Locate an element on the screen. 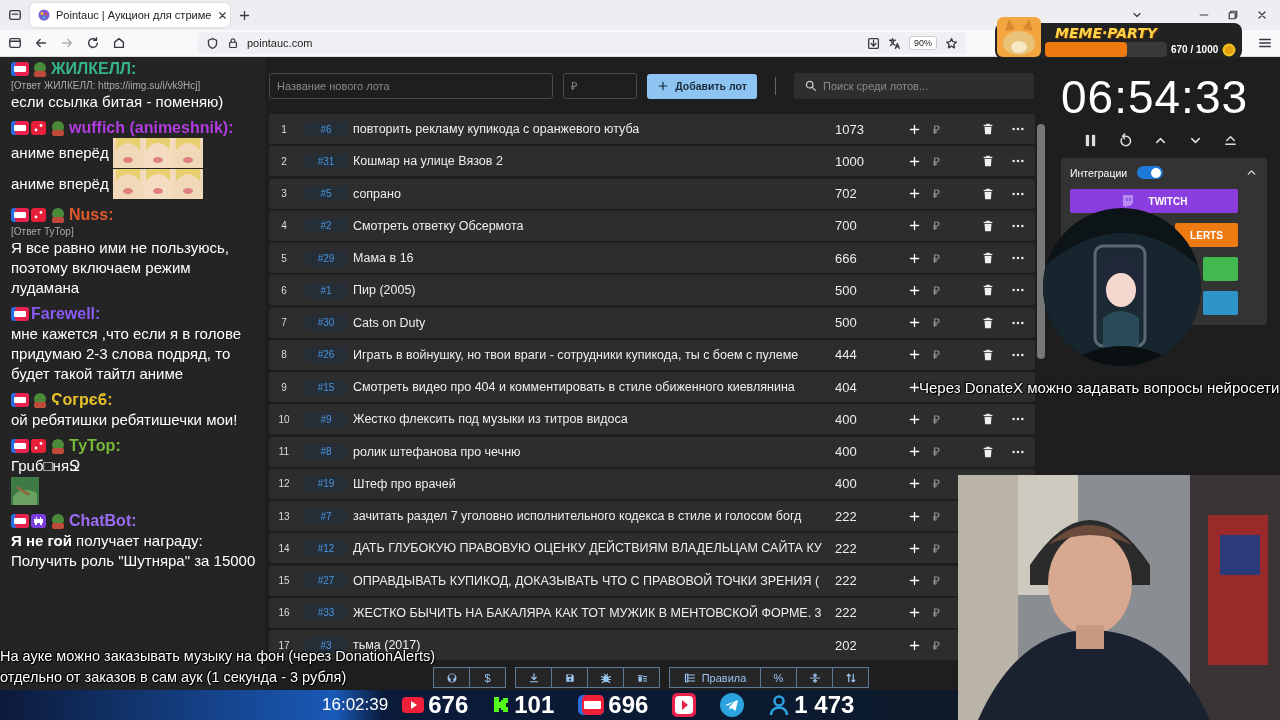 The height and width of the screenshot is (720, 1280). lot-name: повторить рекламу купикода с оранжевого ютуба is located at coordinates (497, 129).